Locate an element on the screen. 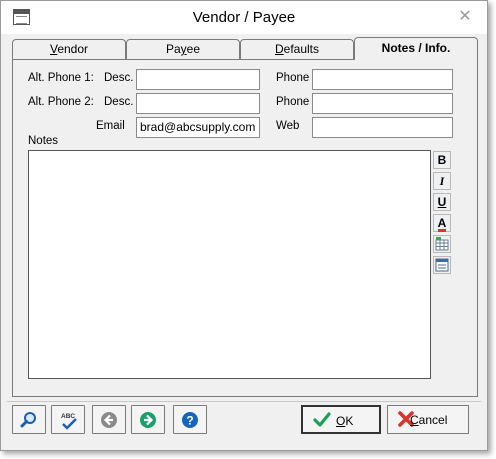  previous-button is located at coordinates (109, 419).